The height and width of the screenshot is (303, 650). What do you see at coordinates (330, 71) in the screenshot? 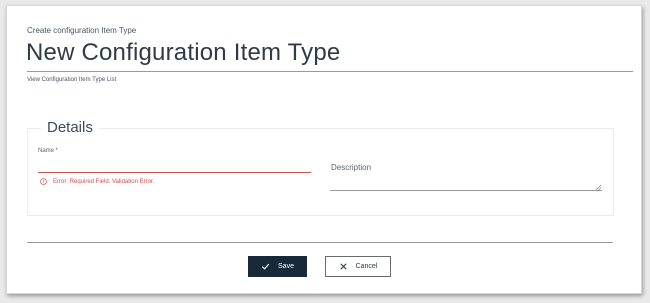
I see `title-divider` at bounding box center [330, 71].